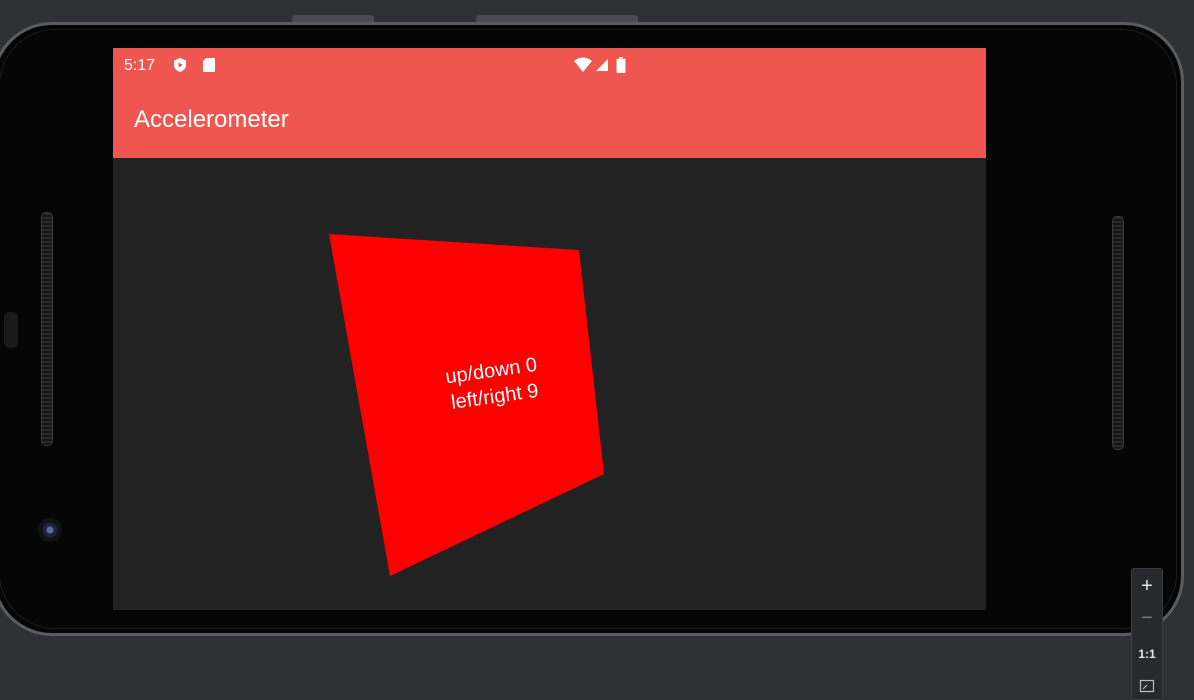  What do you see at coordinates (621, 65) in the screenshot?
I see `battery-icon` at bounding box center [621, 65].